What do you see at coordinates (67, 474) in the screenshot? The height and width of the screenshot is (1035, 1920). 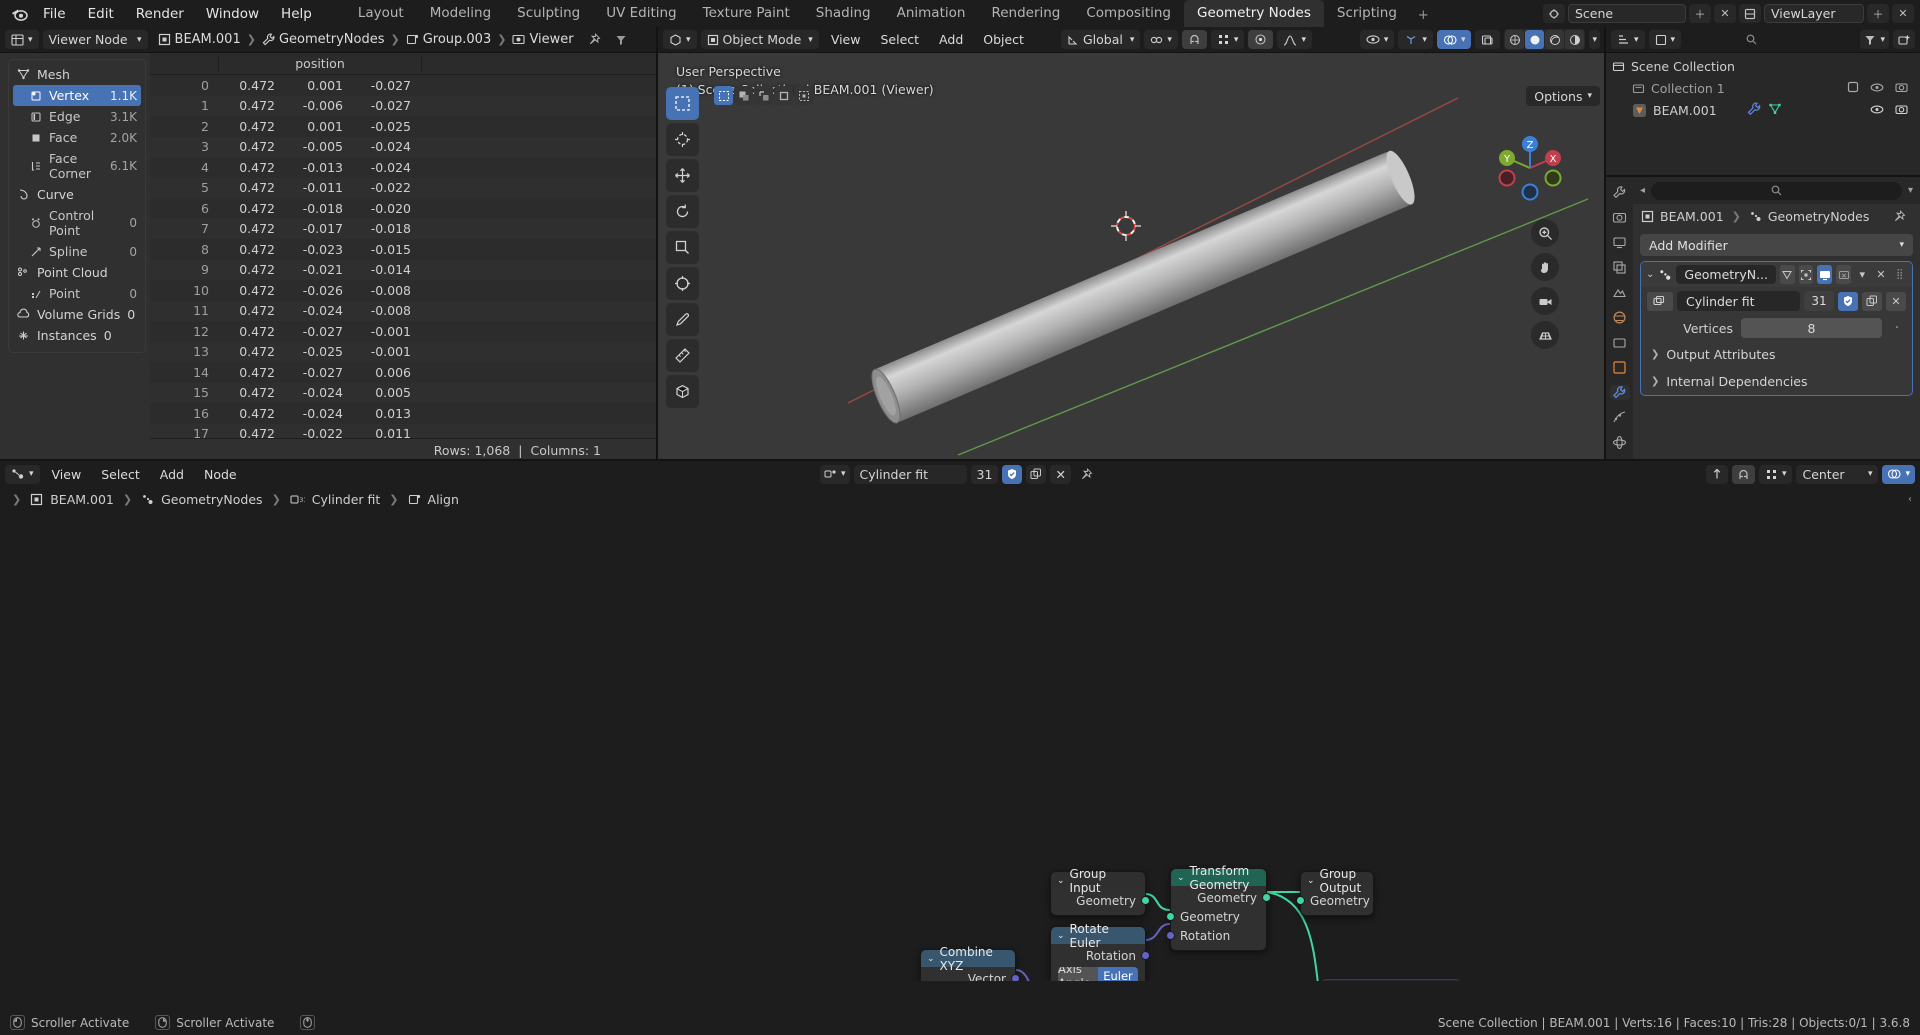 I see `node-menu-view: View` at bounding box center [67, 474].